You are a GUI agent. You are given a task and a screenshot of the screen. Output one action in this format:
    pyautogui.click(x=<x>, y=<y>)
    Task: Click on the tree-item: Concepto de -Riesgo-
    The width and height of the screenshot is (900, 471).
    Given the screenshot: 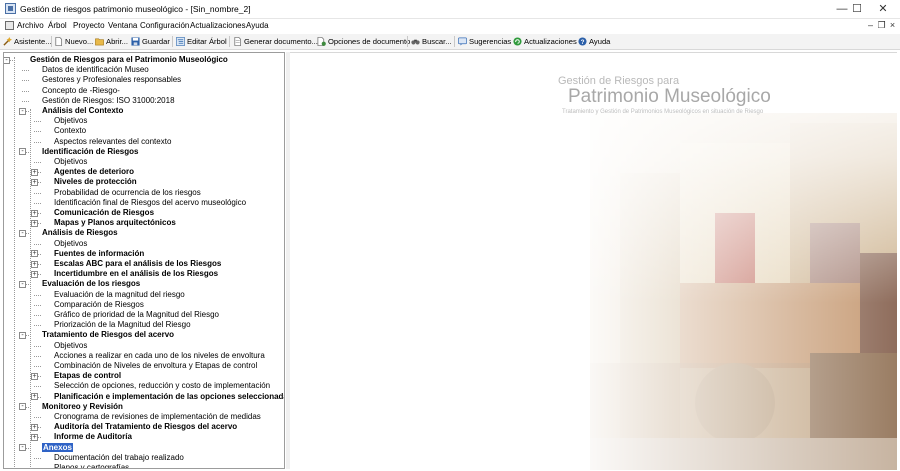 What is the action you would take?
    pyautogui.click(x=81, y=91)
    